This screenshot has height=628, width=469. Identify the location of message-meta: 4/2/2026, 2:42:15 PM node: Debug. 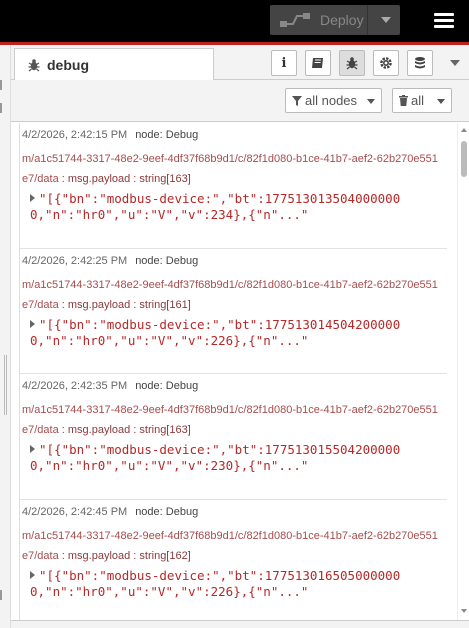
(110, 135).